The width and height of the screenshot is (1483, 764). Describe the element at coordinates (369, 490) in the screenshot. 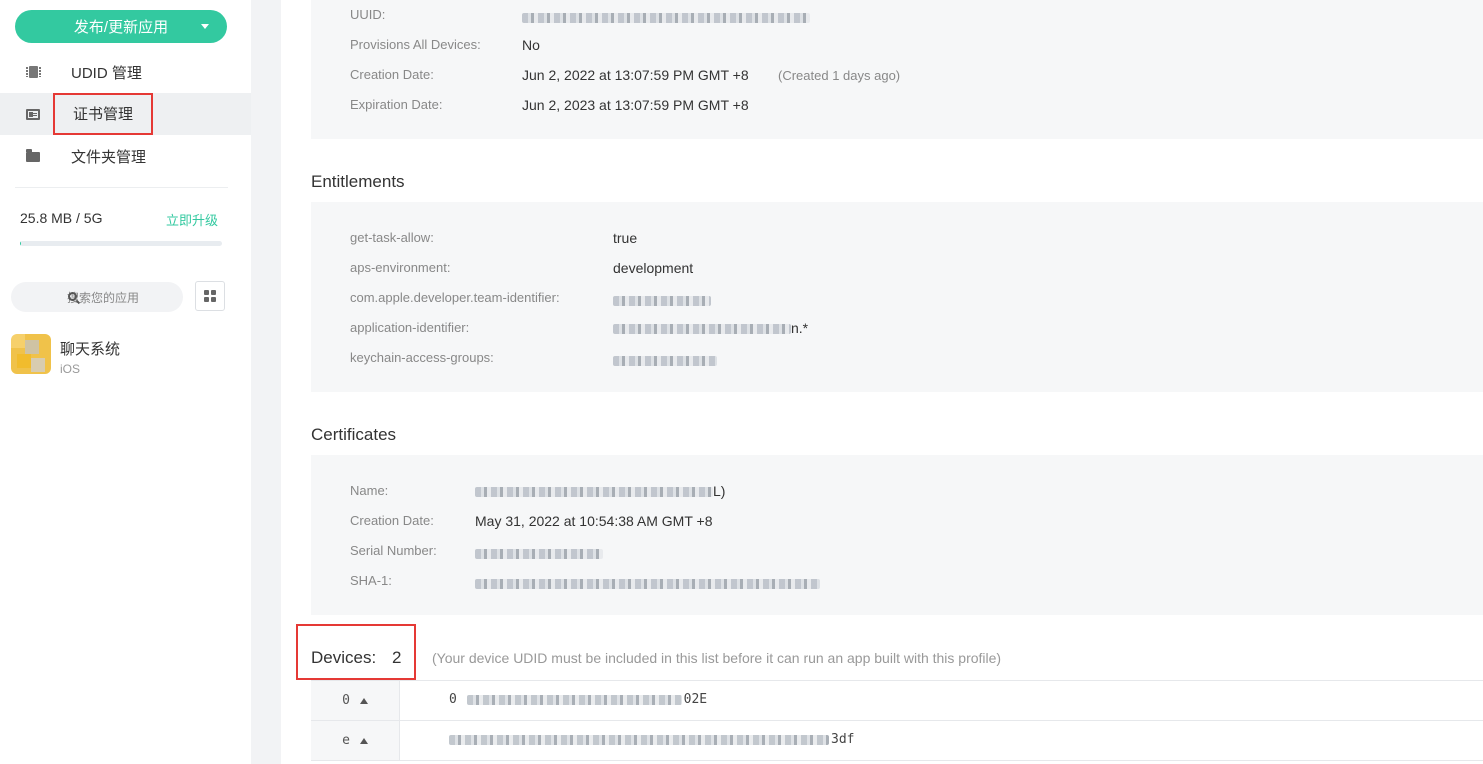

I see `cert-name-label: Name:` at that location.